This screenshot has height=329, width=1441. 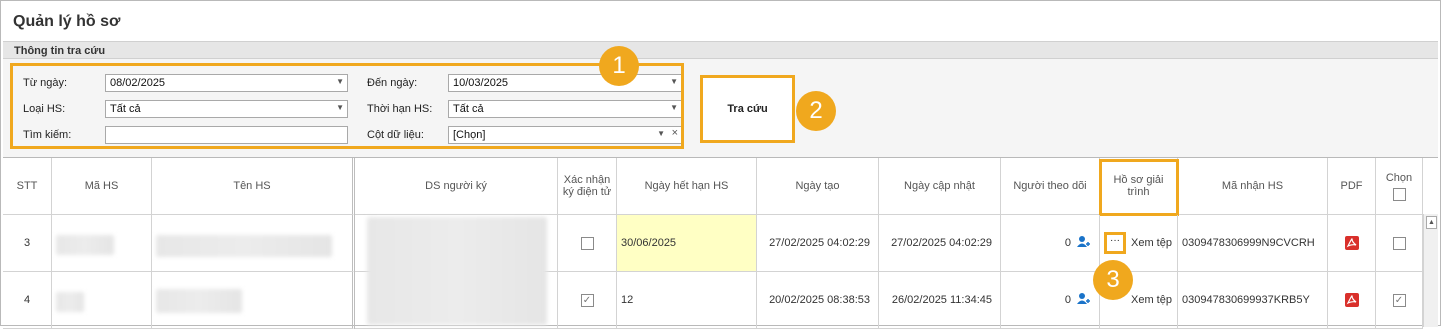 I want to click on table-scrollbar: ▲, so click(x=1430, y=270).